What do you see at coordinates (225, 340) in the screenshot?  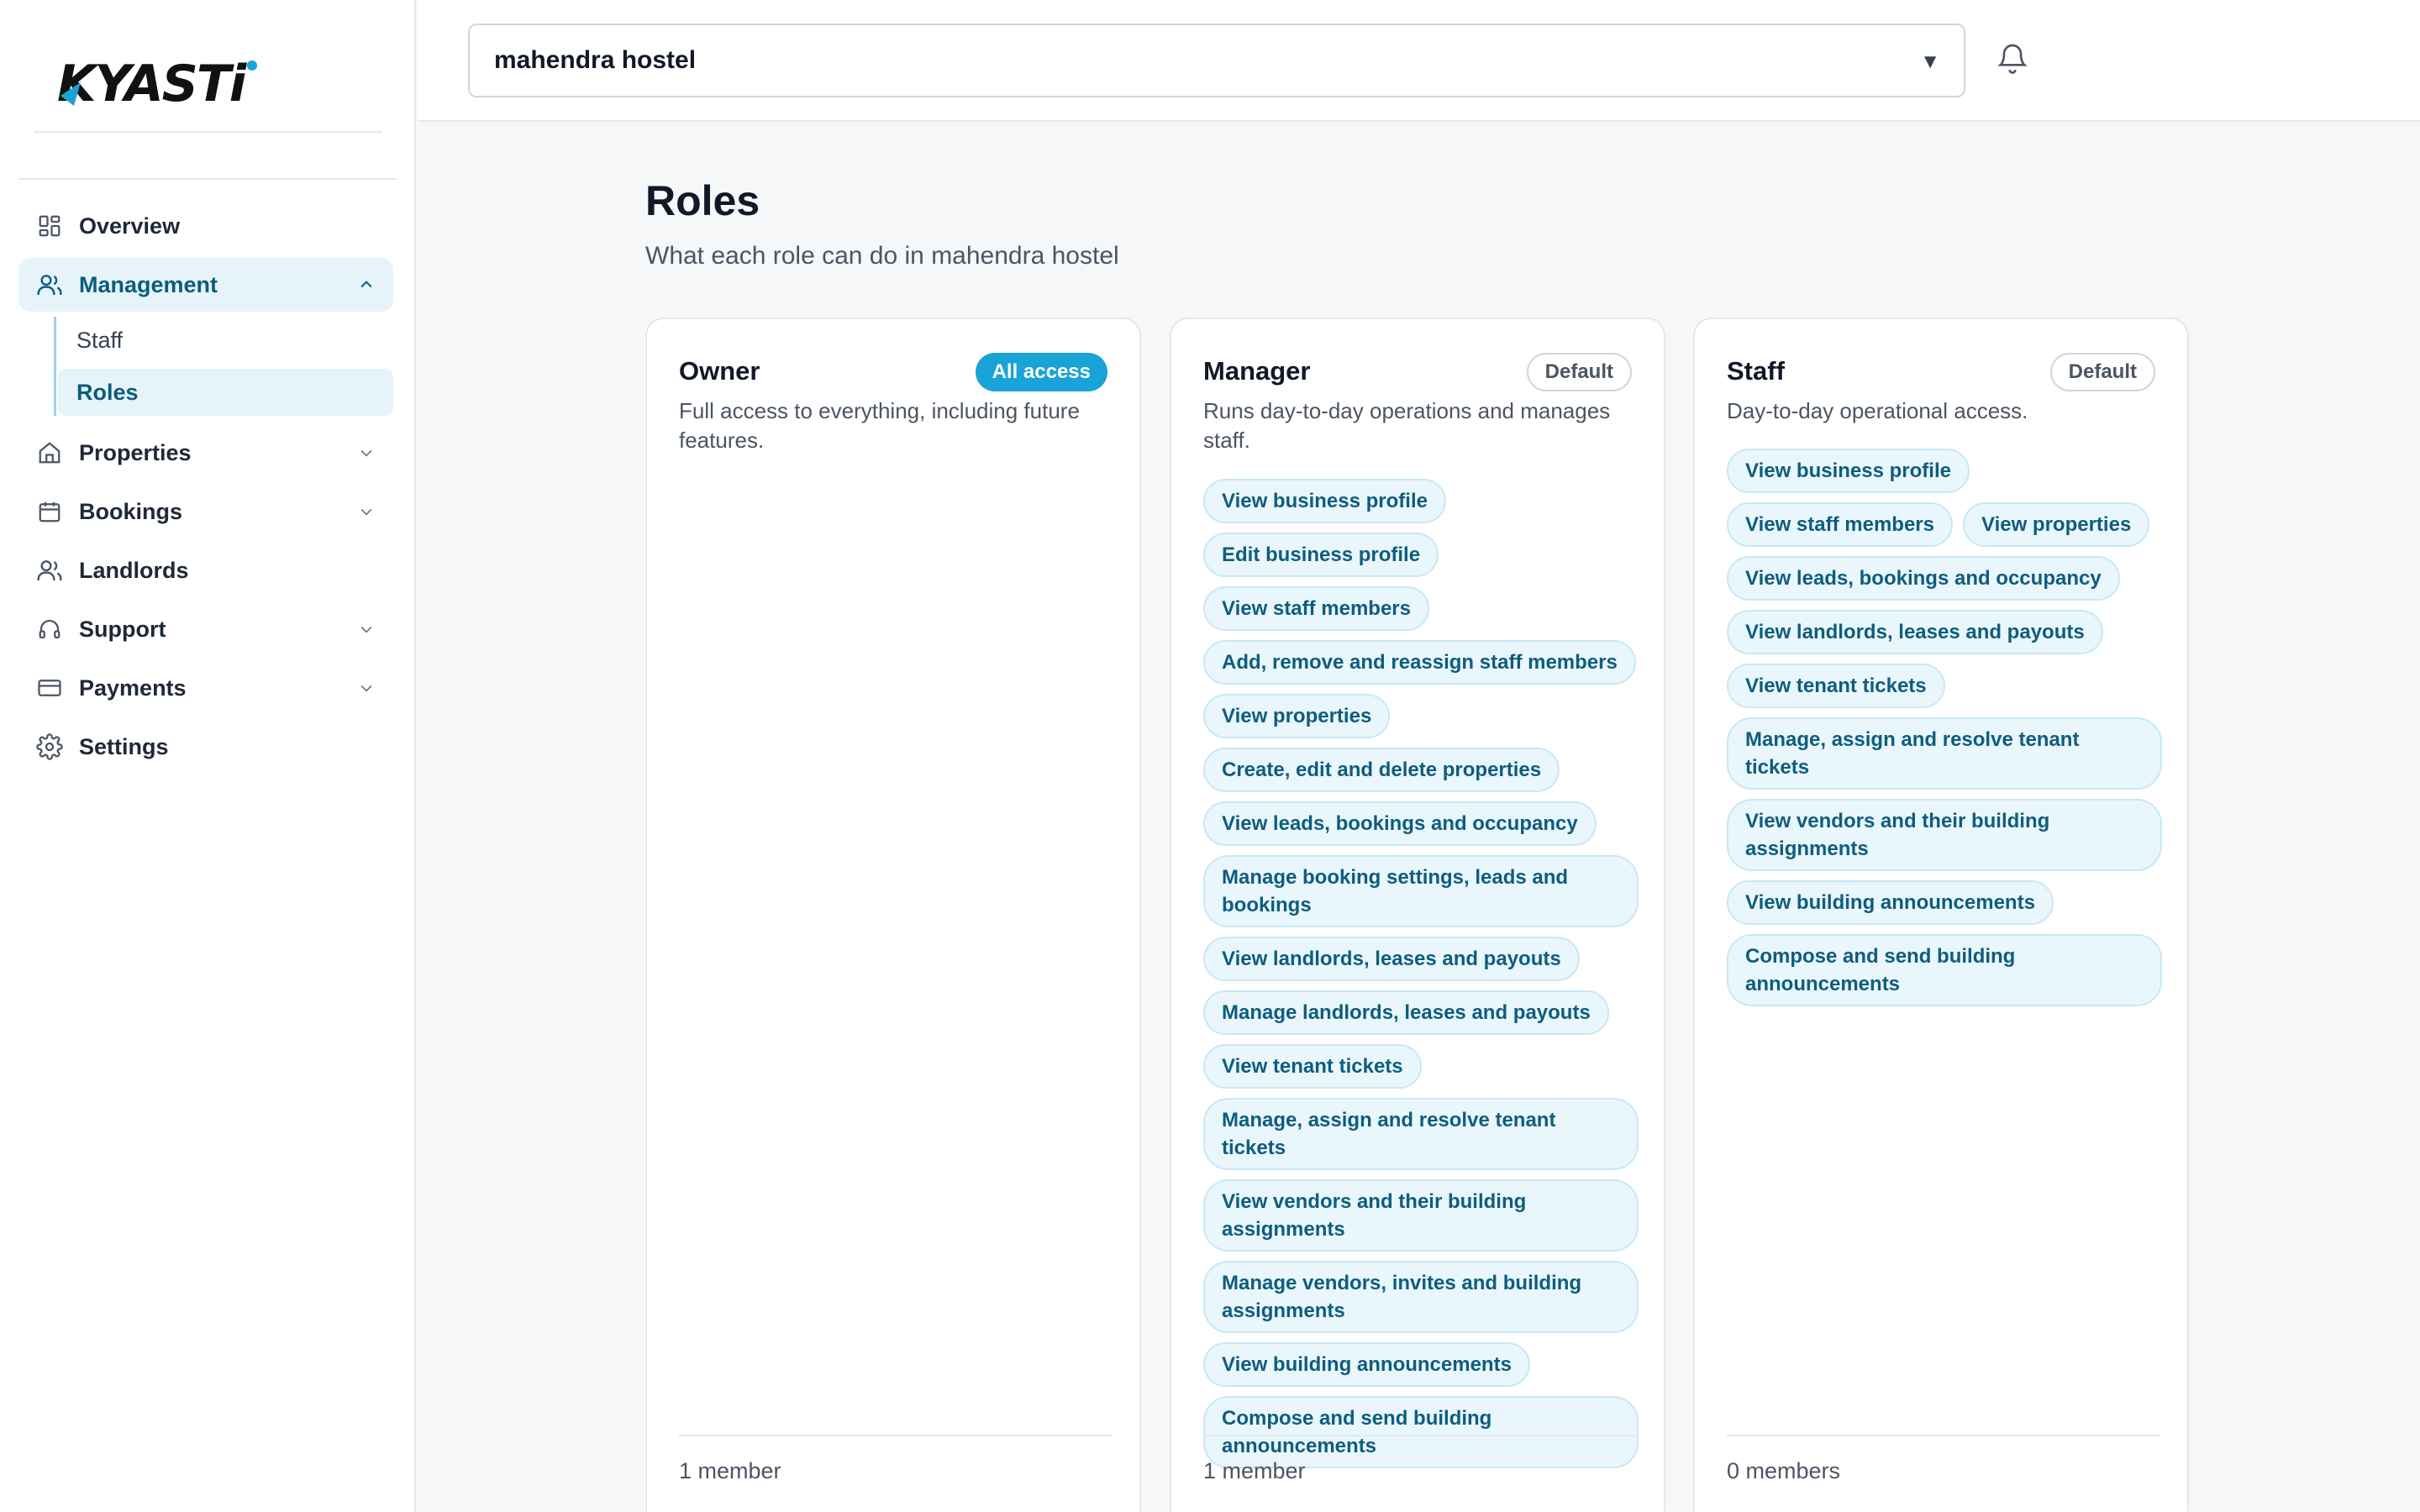 I see `sidebar-subitem-staff: Staff` at bounding box center [225, 340].